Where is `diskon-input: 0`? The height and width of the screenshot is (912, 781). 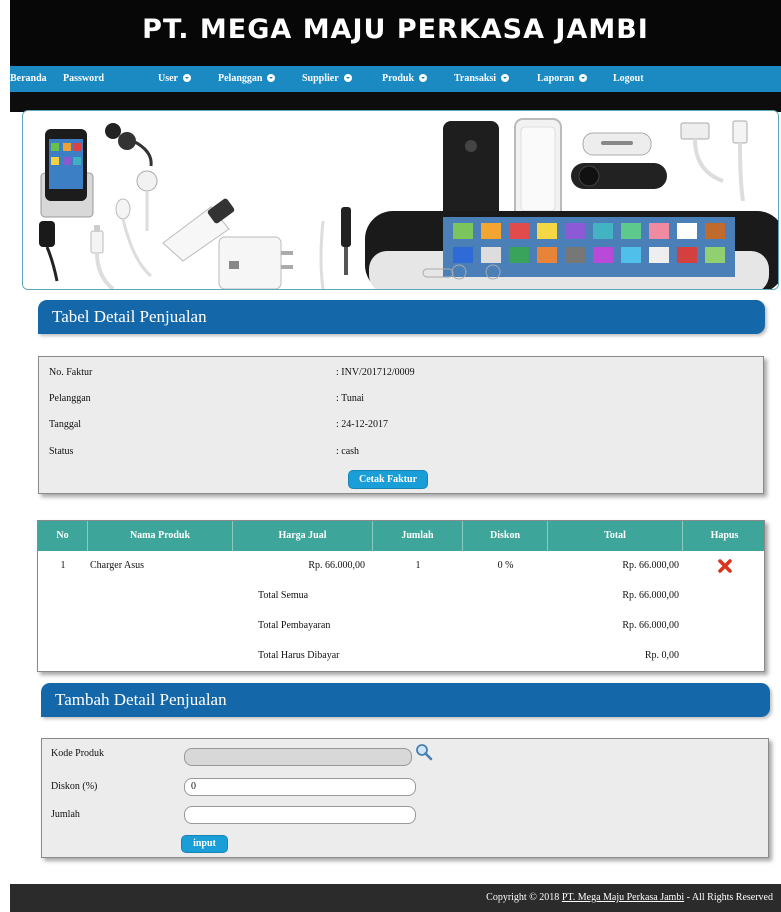 diskon-input: 0 is located at coordinates (300, 787).